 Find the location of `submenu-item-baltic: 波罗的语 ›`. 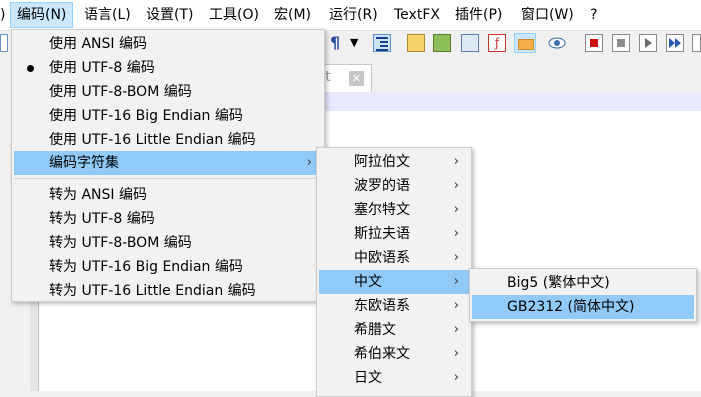

submenu-item-baltic: 波罗的语 › is located at coordinates (394, 186).